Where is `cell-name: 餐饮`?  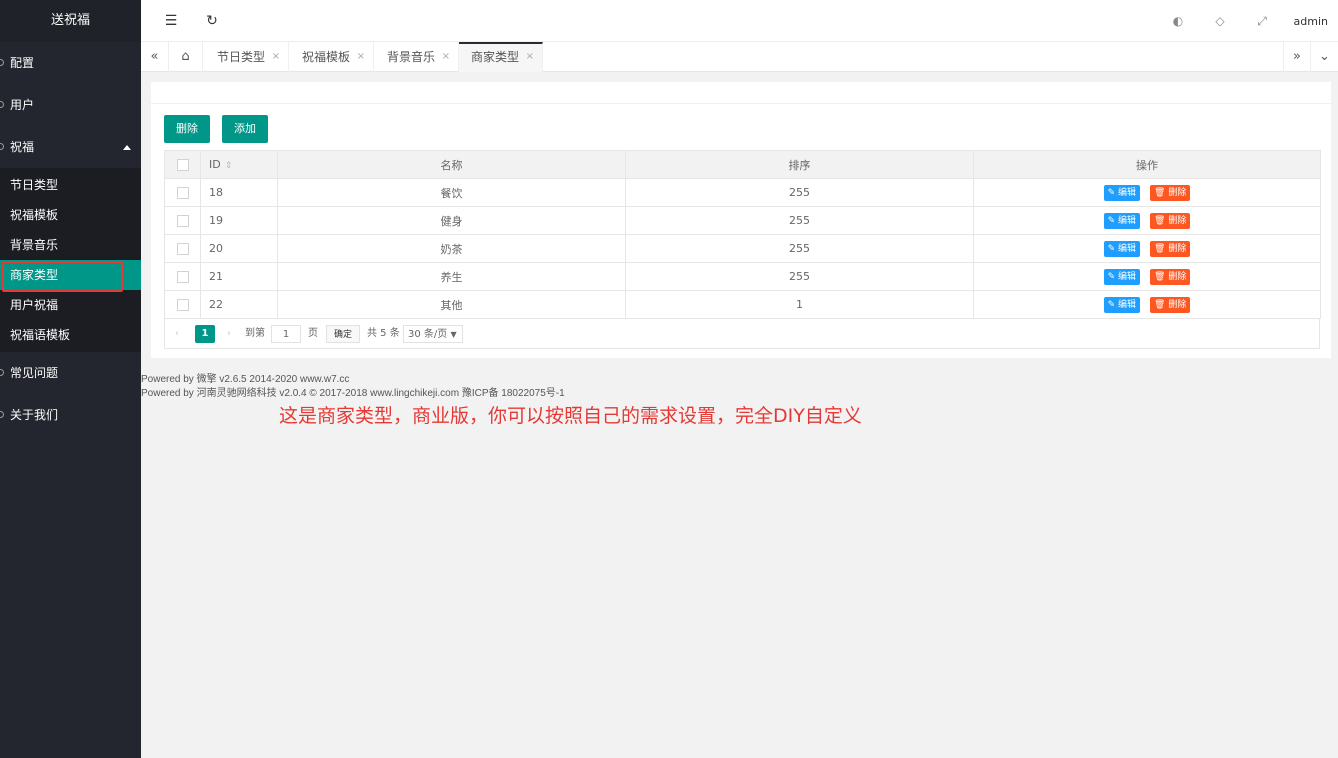 cell-name: 餐饮 is located at coordinates (451, 192).